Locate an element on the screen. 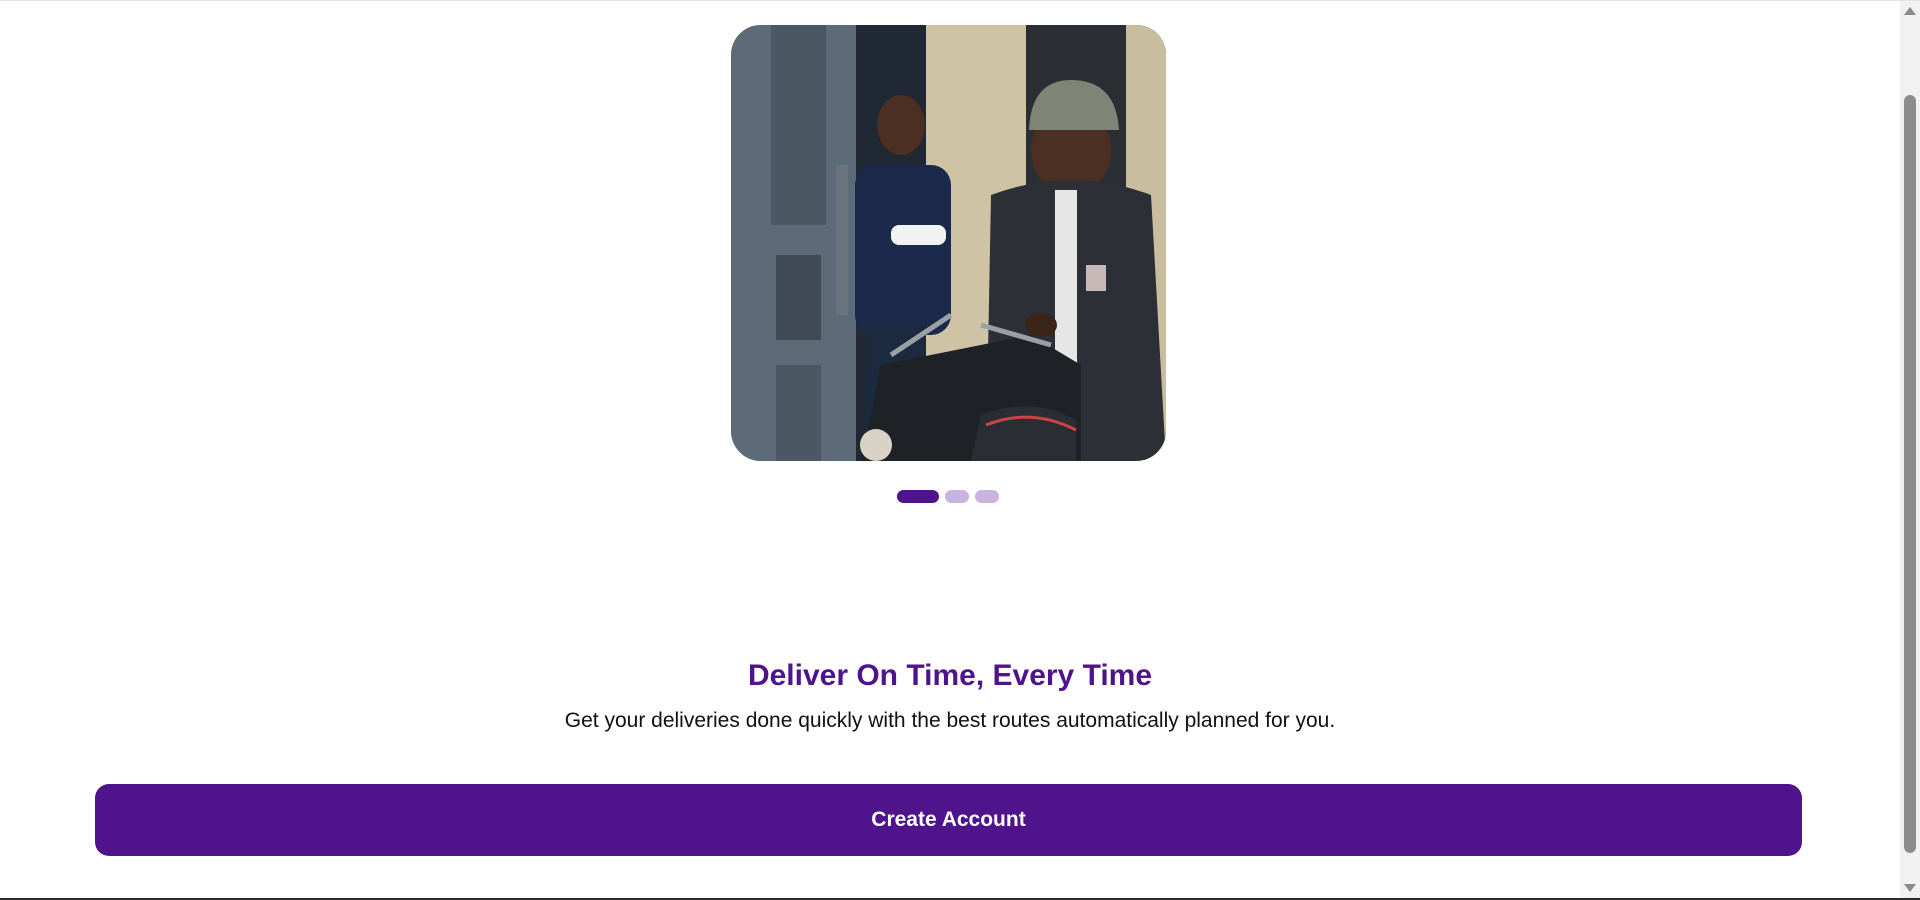  create-account-button: Create Account is located at coordinates (948, 820).